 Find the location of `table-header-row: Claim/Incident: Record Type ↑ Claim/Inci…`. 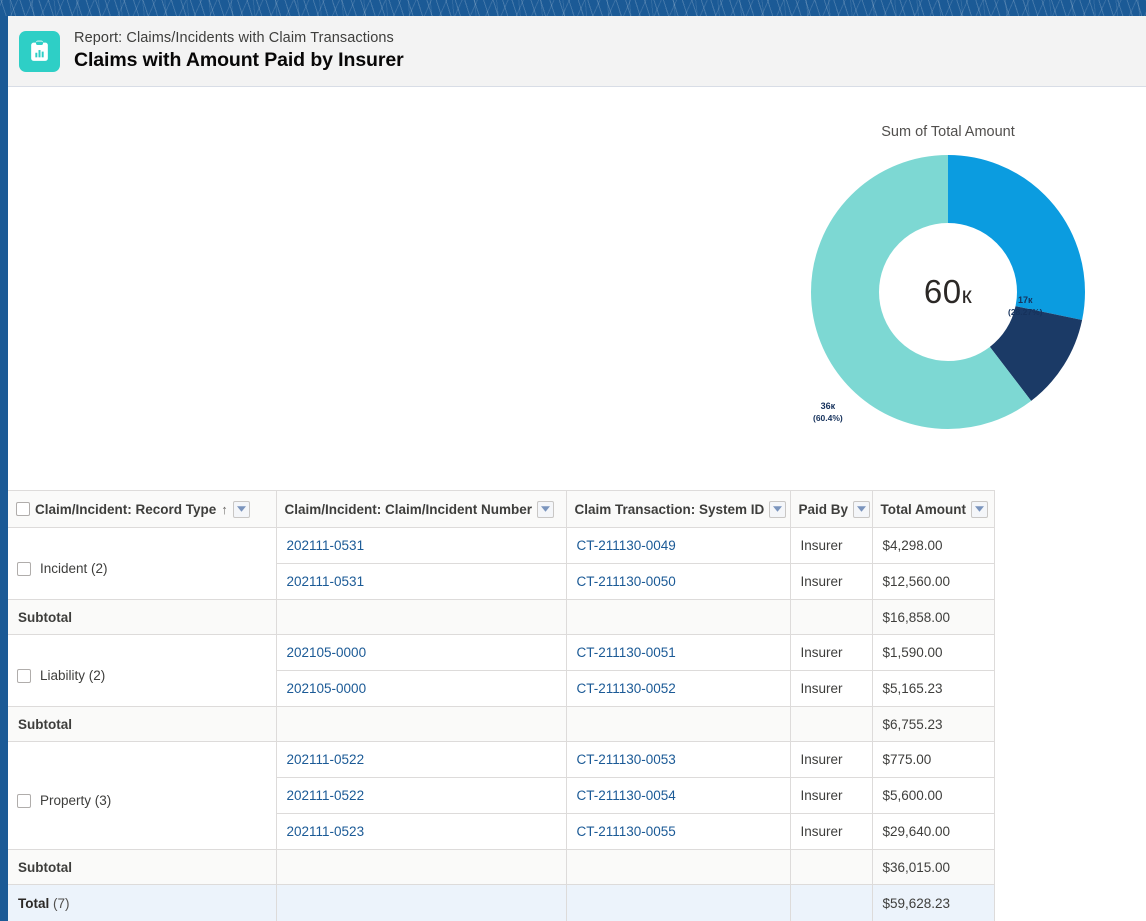

table-header-row: Claim/Incident: Record Type ↑ Claim/Inci… is located at coordinates (501, 509).